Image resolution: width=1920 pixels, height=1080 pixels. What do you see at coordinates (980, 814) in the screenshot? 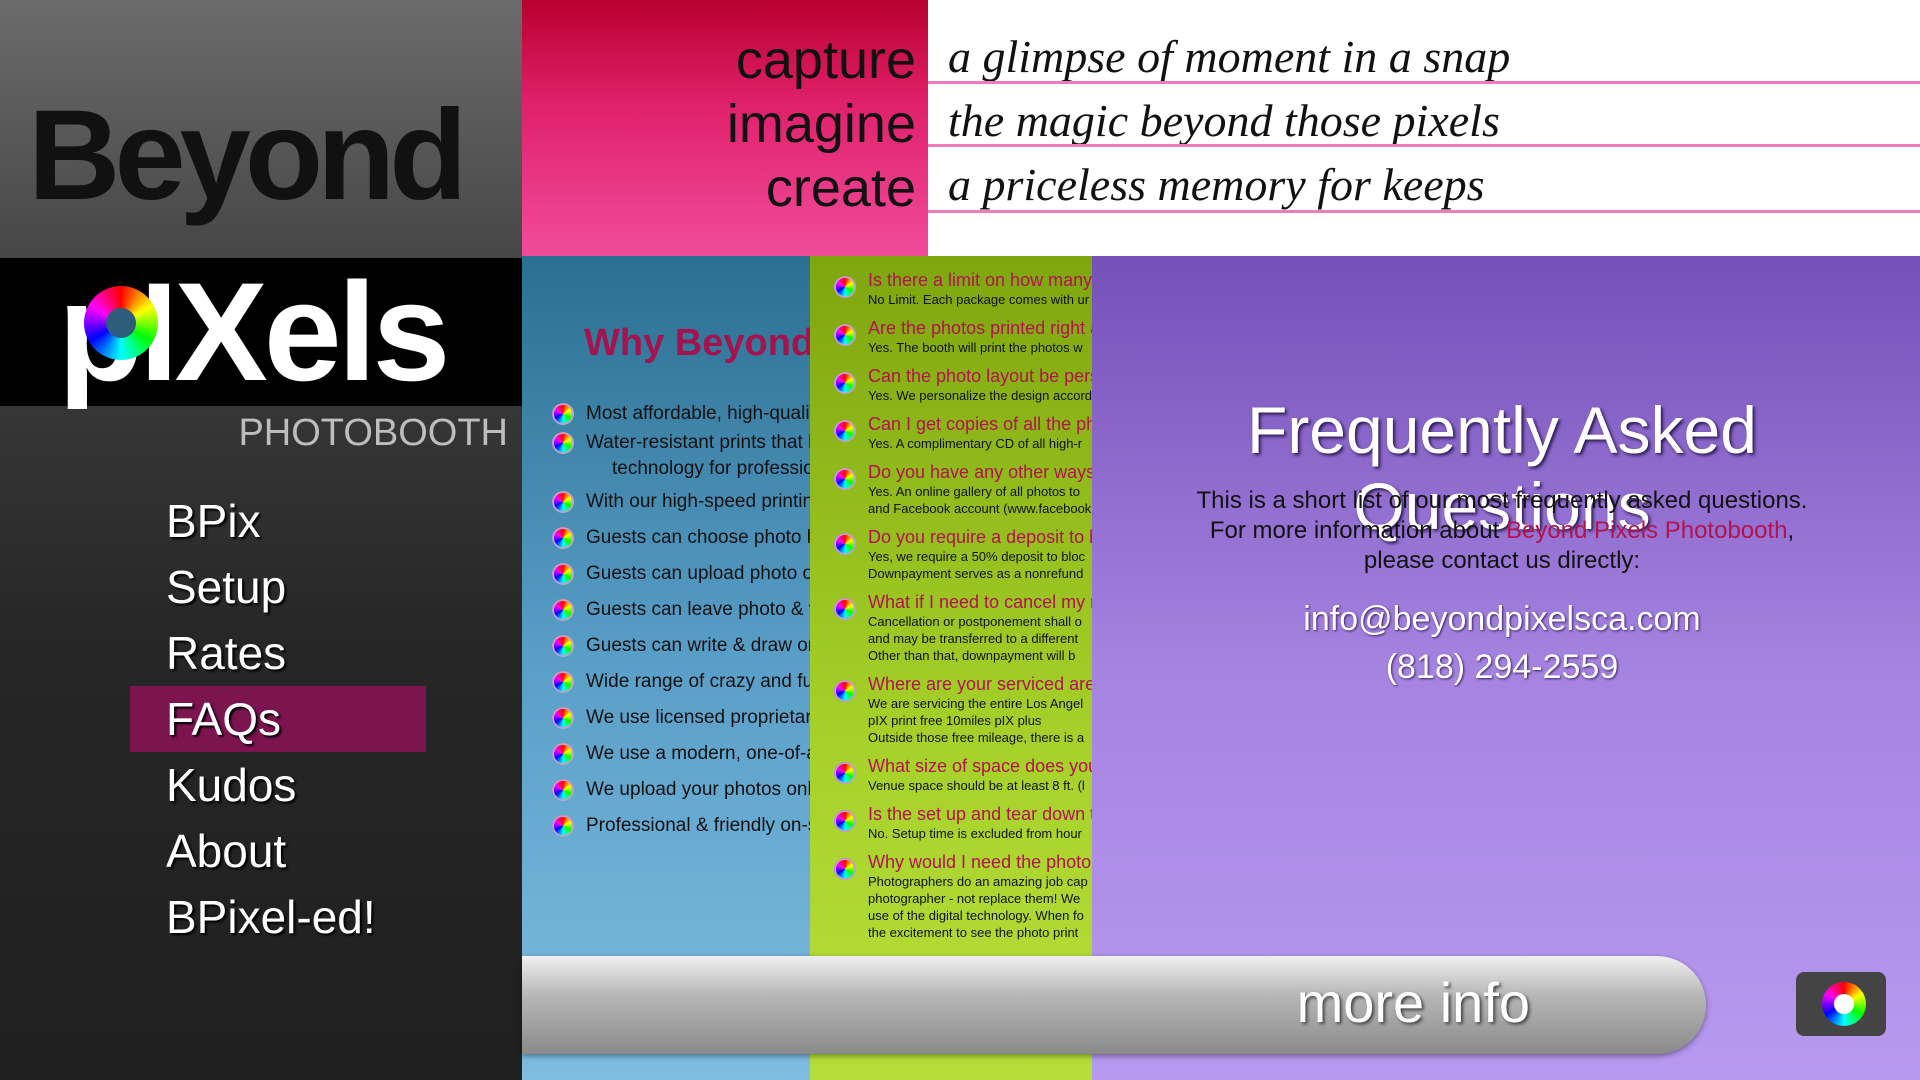
I see `faq-question: Is the set up and tear down ti` at bounding box center [980, 814].